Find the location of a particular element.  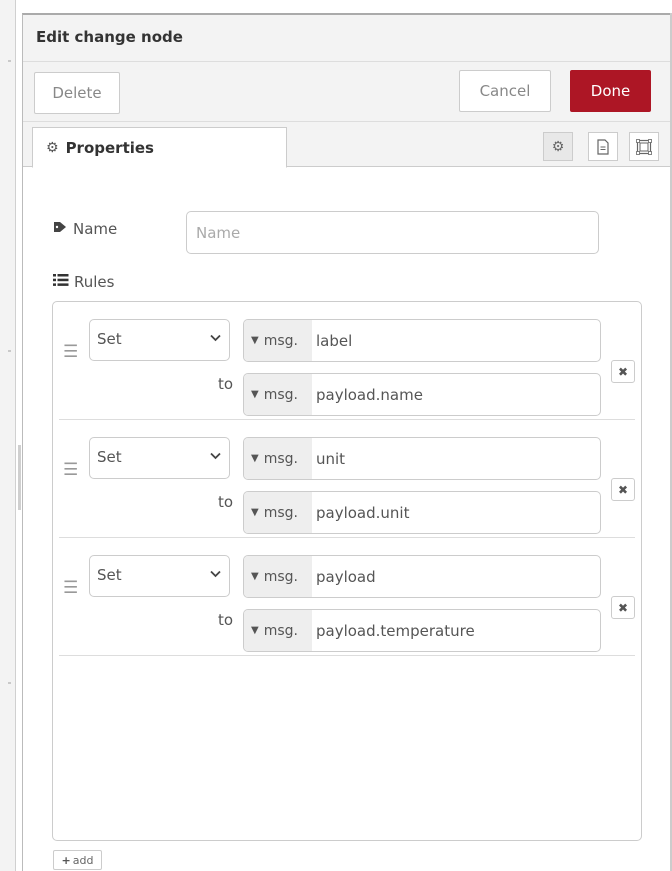

name-input is located at coordinates (392, 232).